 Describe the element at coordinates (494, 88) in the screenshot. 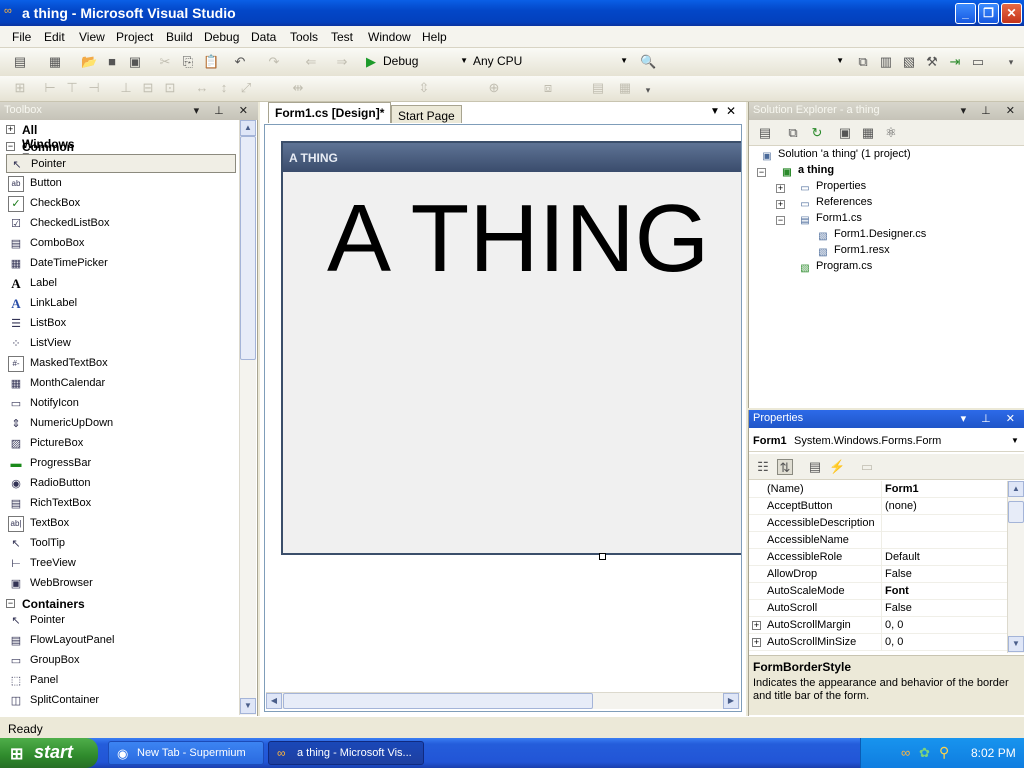

I see `center-horizontally-icon: ⊕` at that location.